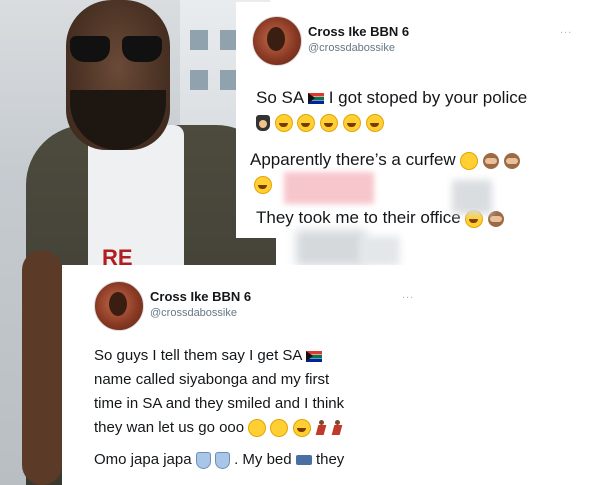 The width and height of the screenshot is (600, 485). I want to click on tweet-text: They took me to their office, so click(358, 217).